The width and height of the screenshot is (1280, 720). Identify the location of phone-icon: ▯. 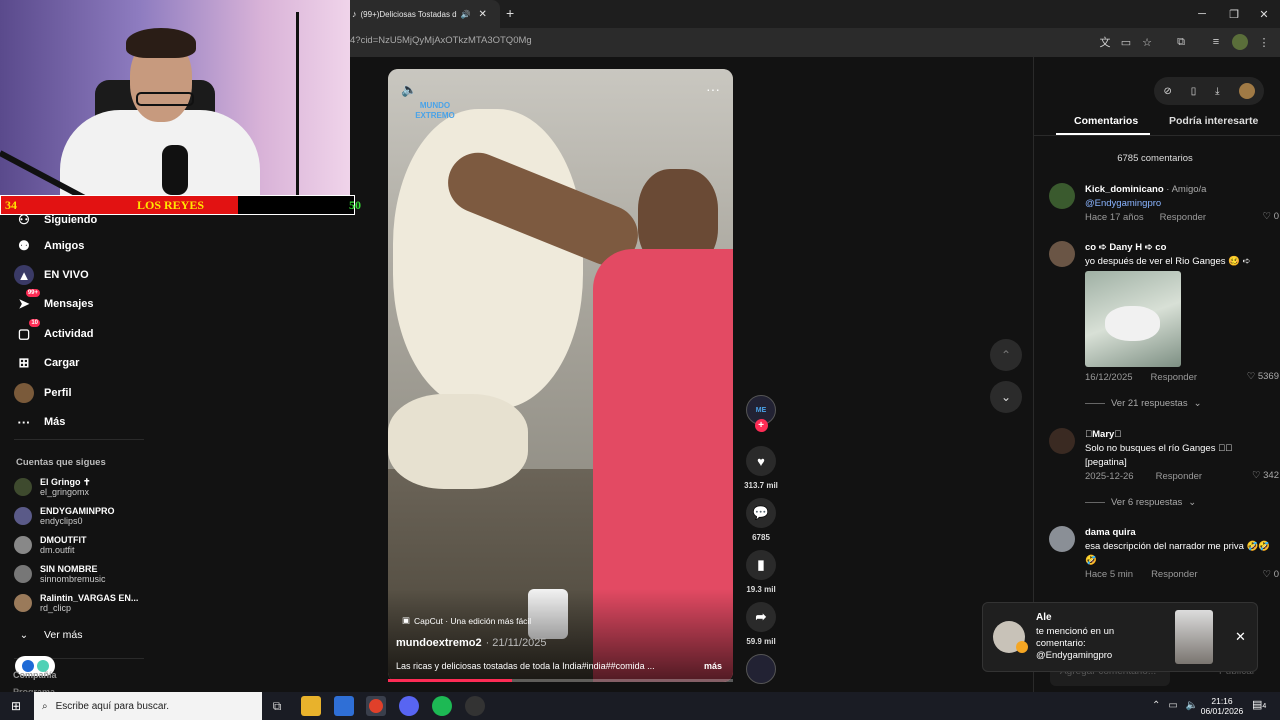
(1194, 91).